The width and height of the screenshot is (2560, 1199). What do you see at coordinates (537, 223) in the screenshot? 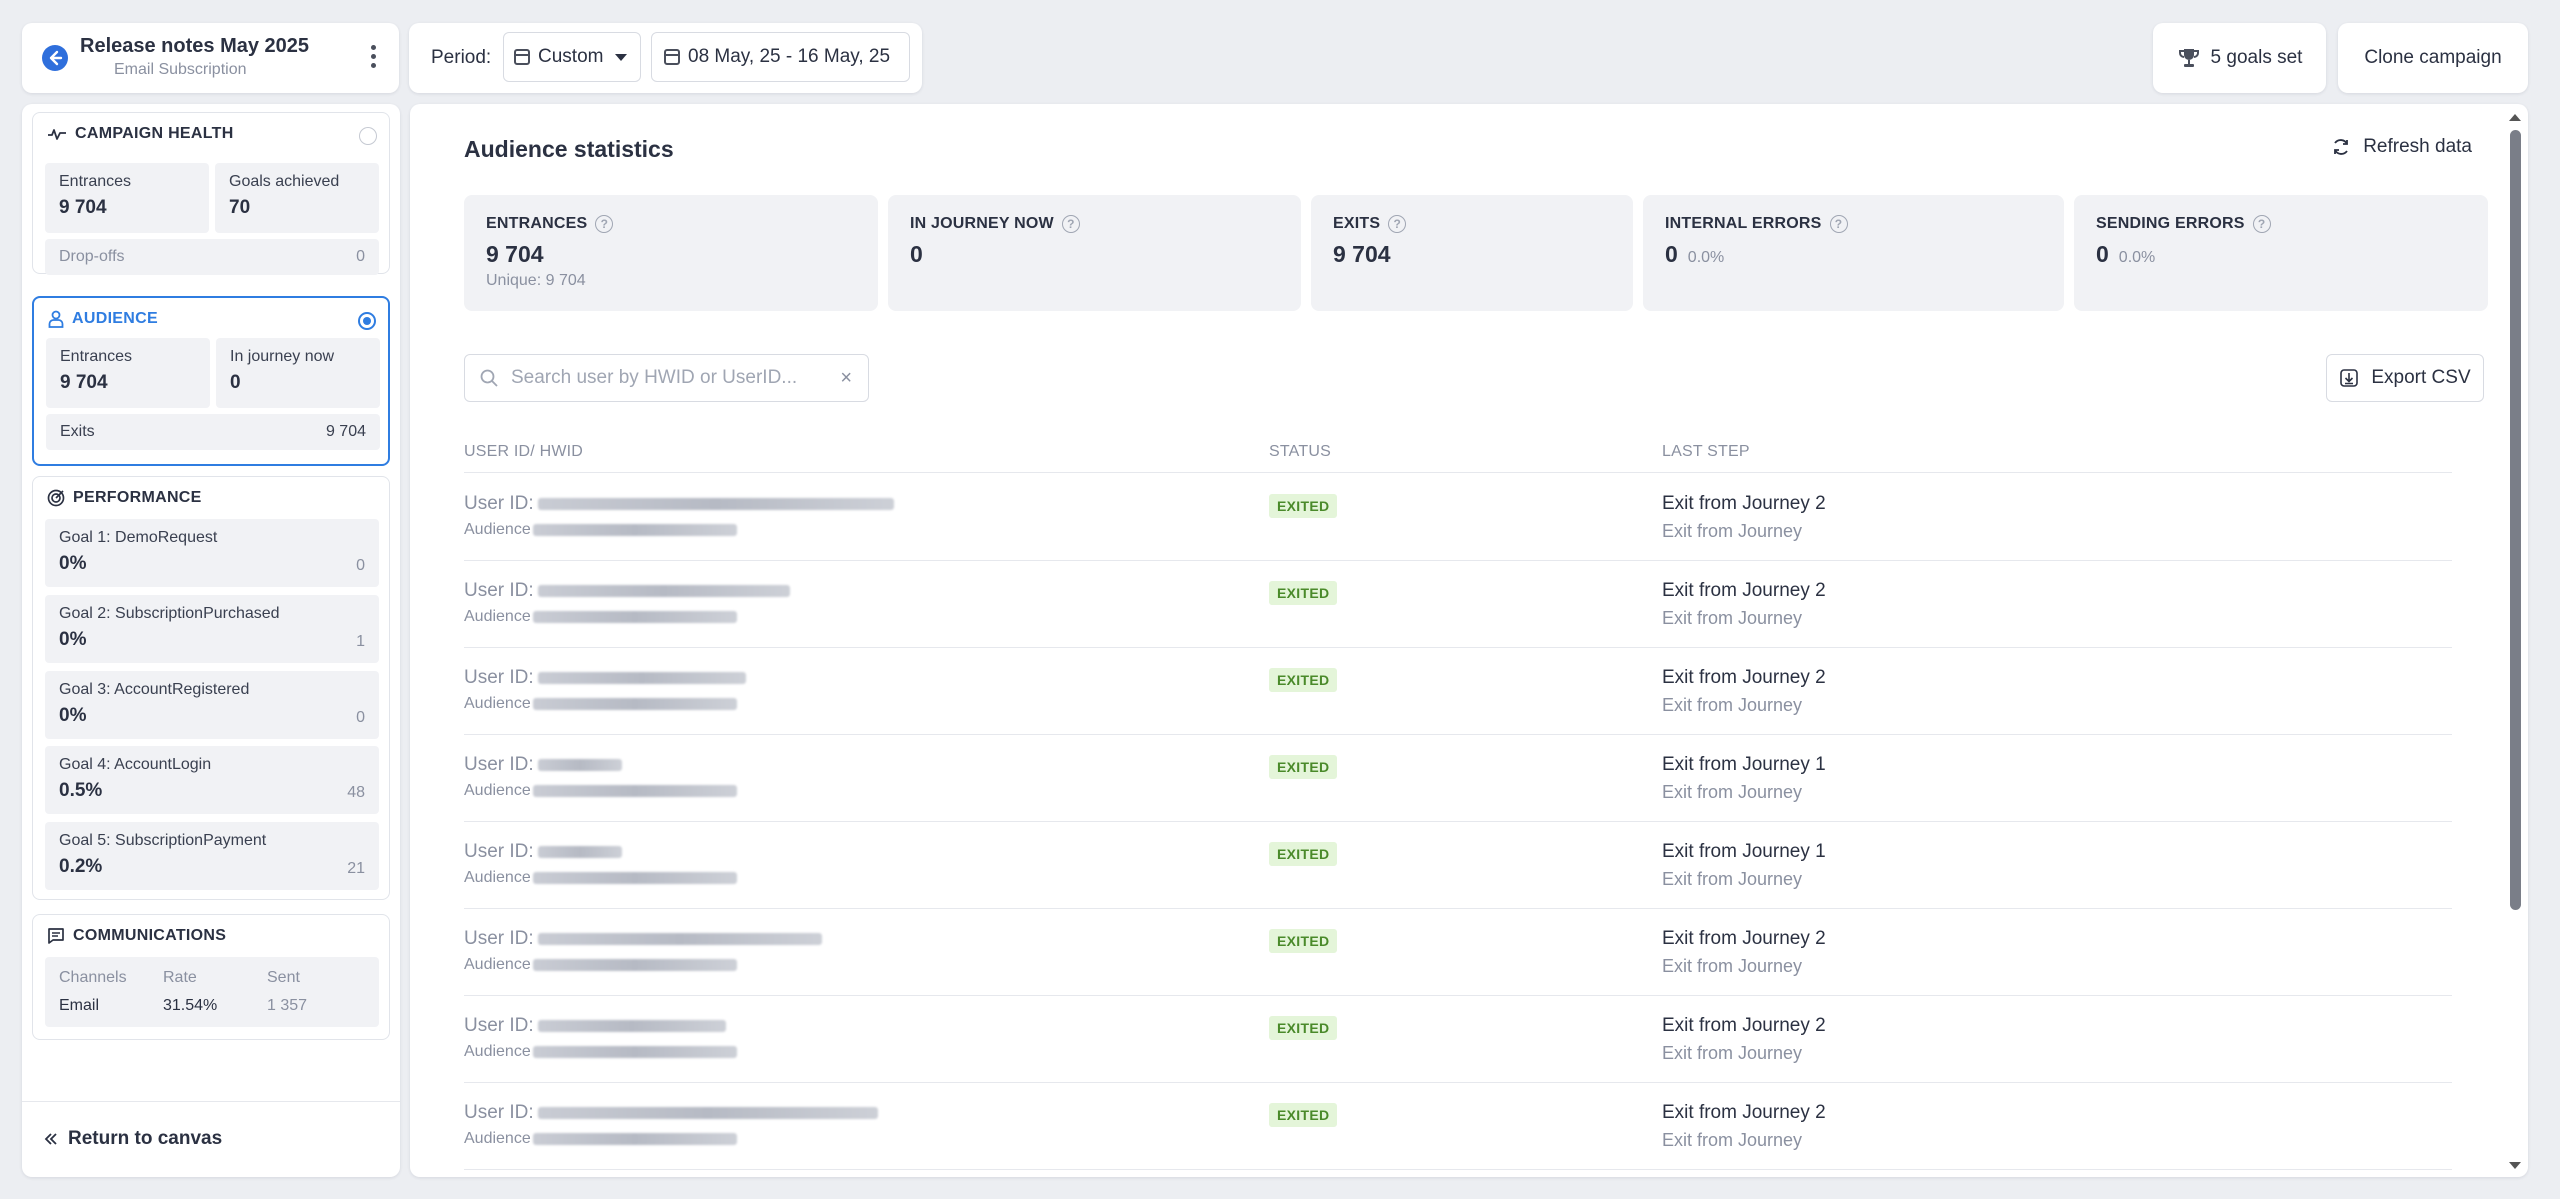
I see `stat-label-text: ENTRANCES` at bounding box center [537, 223].